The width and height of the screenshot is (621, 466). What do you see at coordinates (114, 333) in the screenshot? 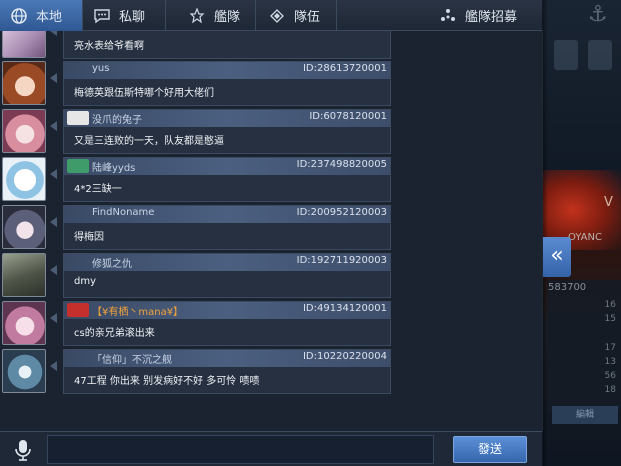
I see `message-text: cs的亲兄弟滚出来` at bounding box center [114, 333].